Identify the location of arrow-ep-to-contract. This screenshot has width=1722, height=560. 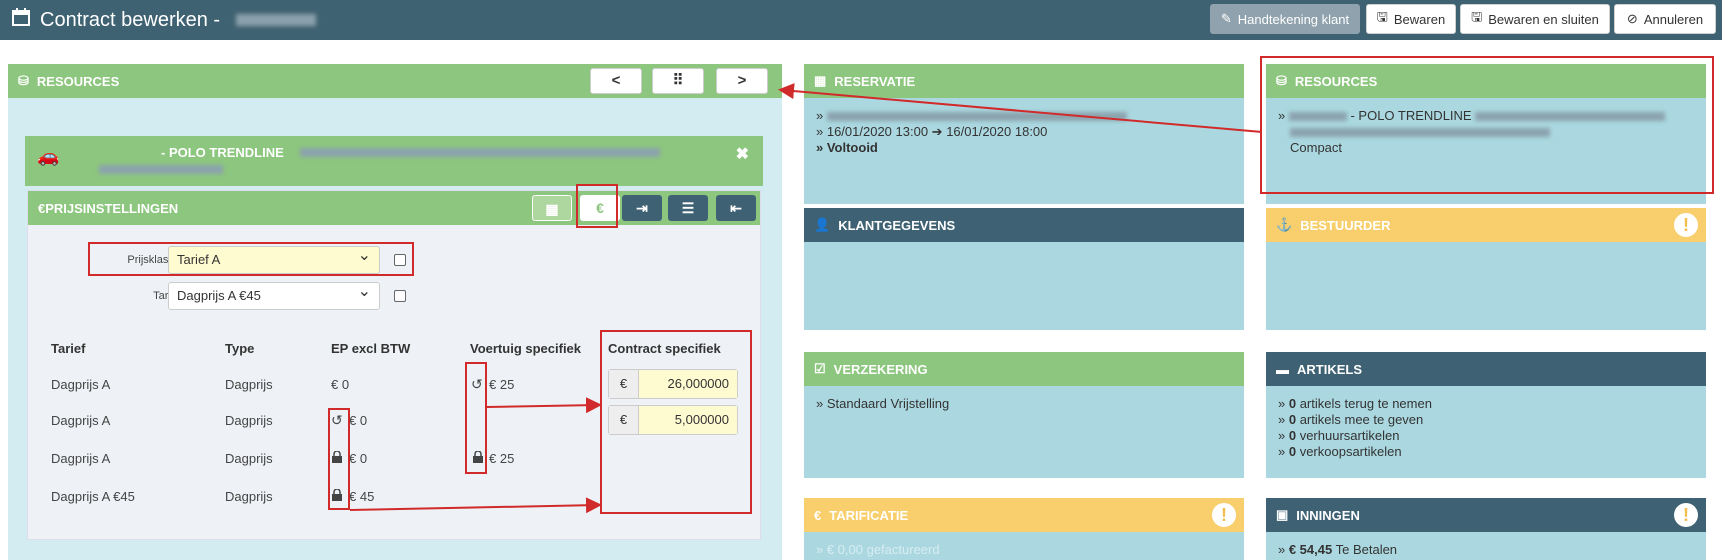
(475, 505).